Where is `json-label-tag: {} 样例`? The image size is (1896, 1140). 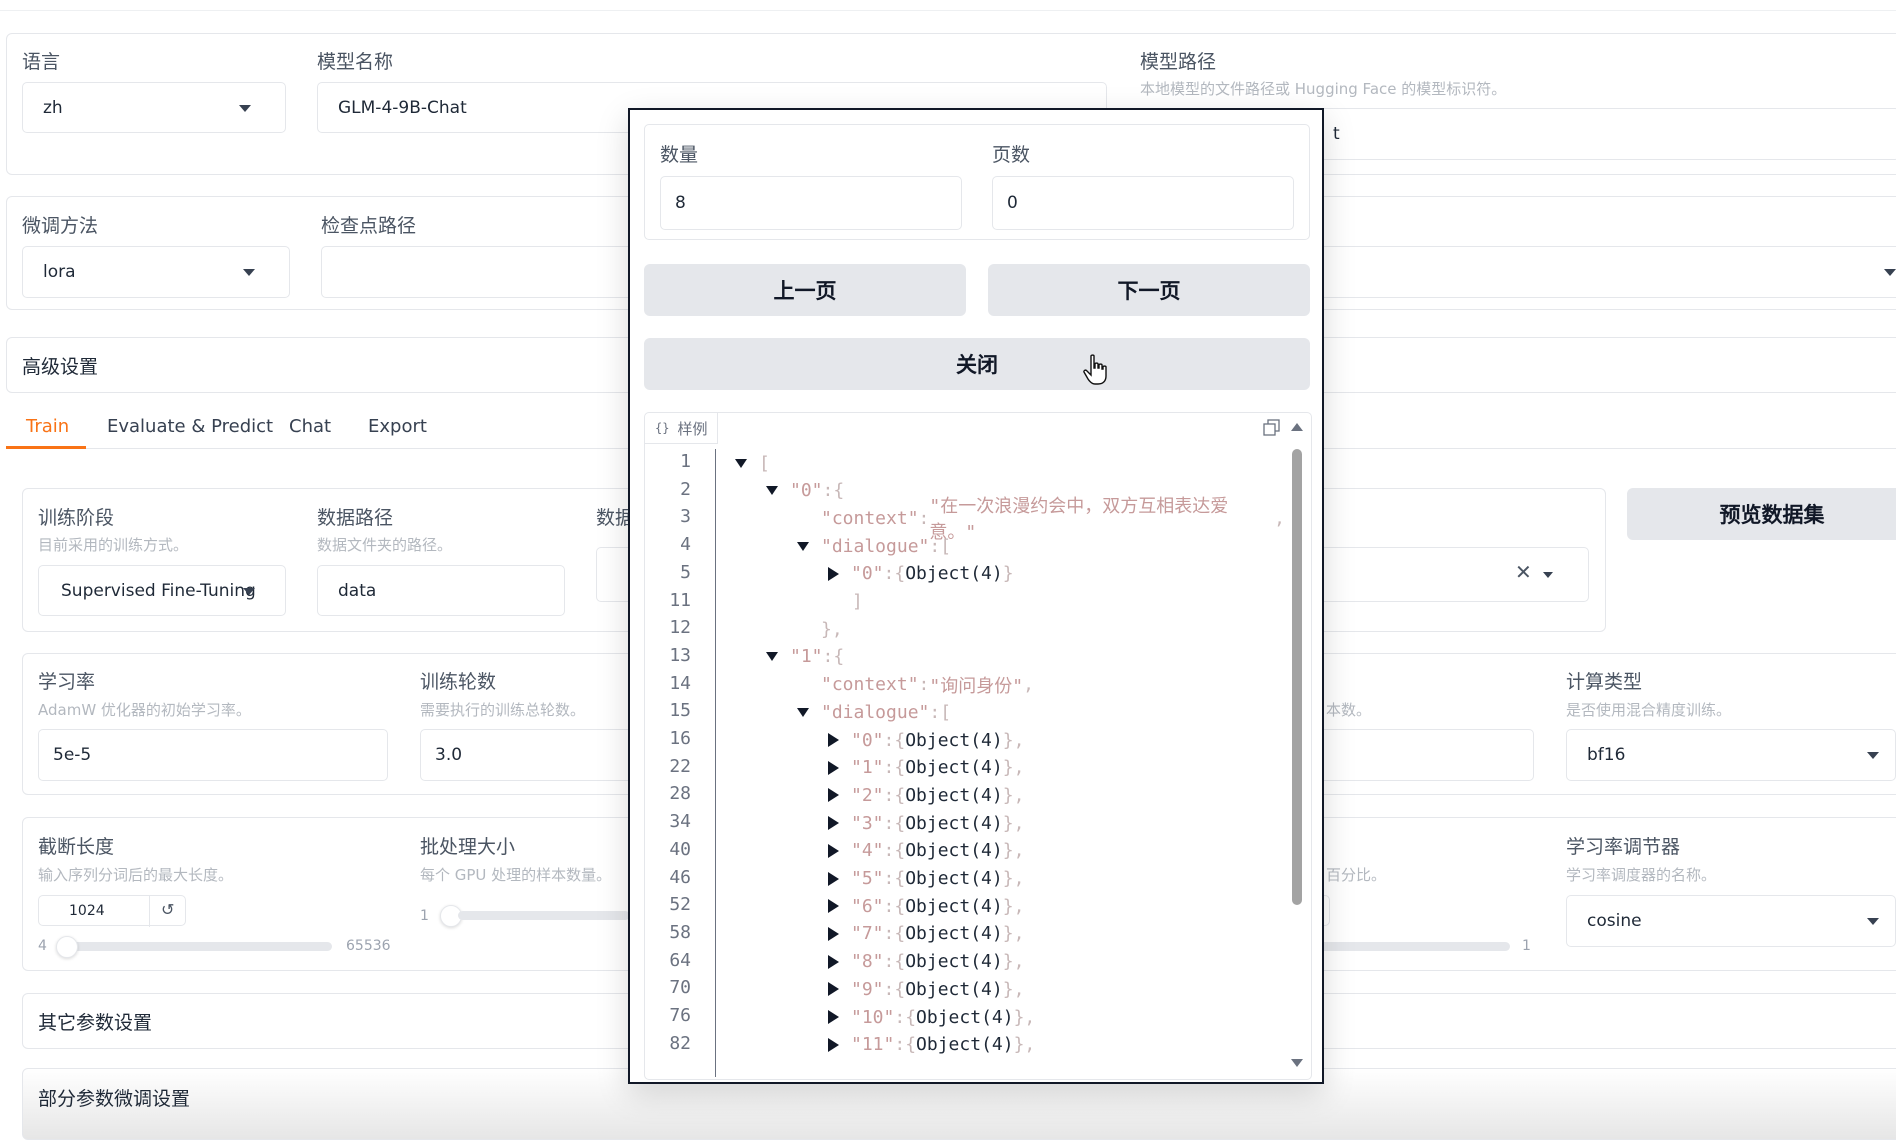 json-label-tag: {} 样例 is located at coordinates (682, 428).